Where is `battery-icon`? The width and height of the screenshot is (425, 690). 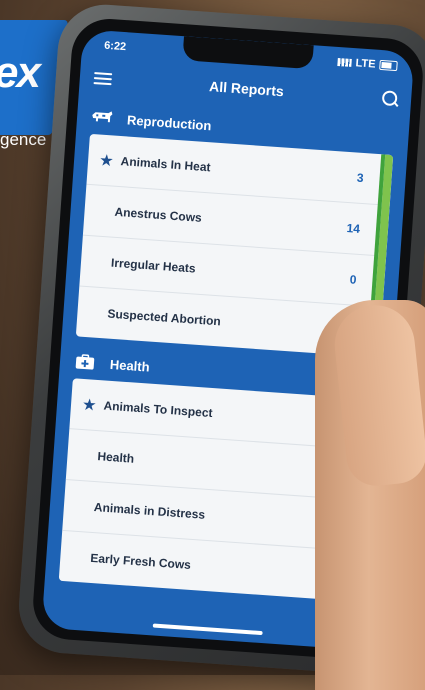
battery-icon is located at coordinates (388, 65).